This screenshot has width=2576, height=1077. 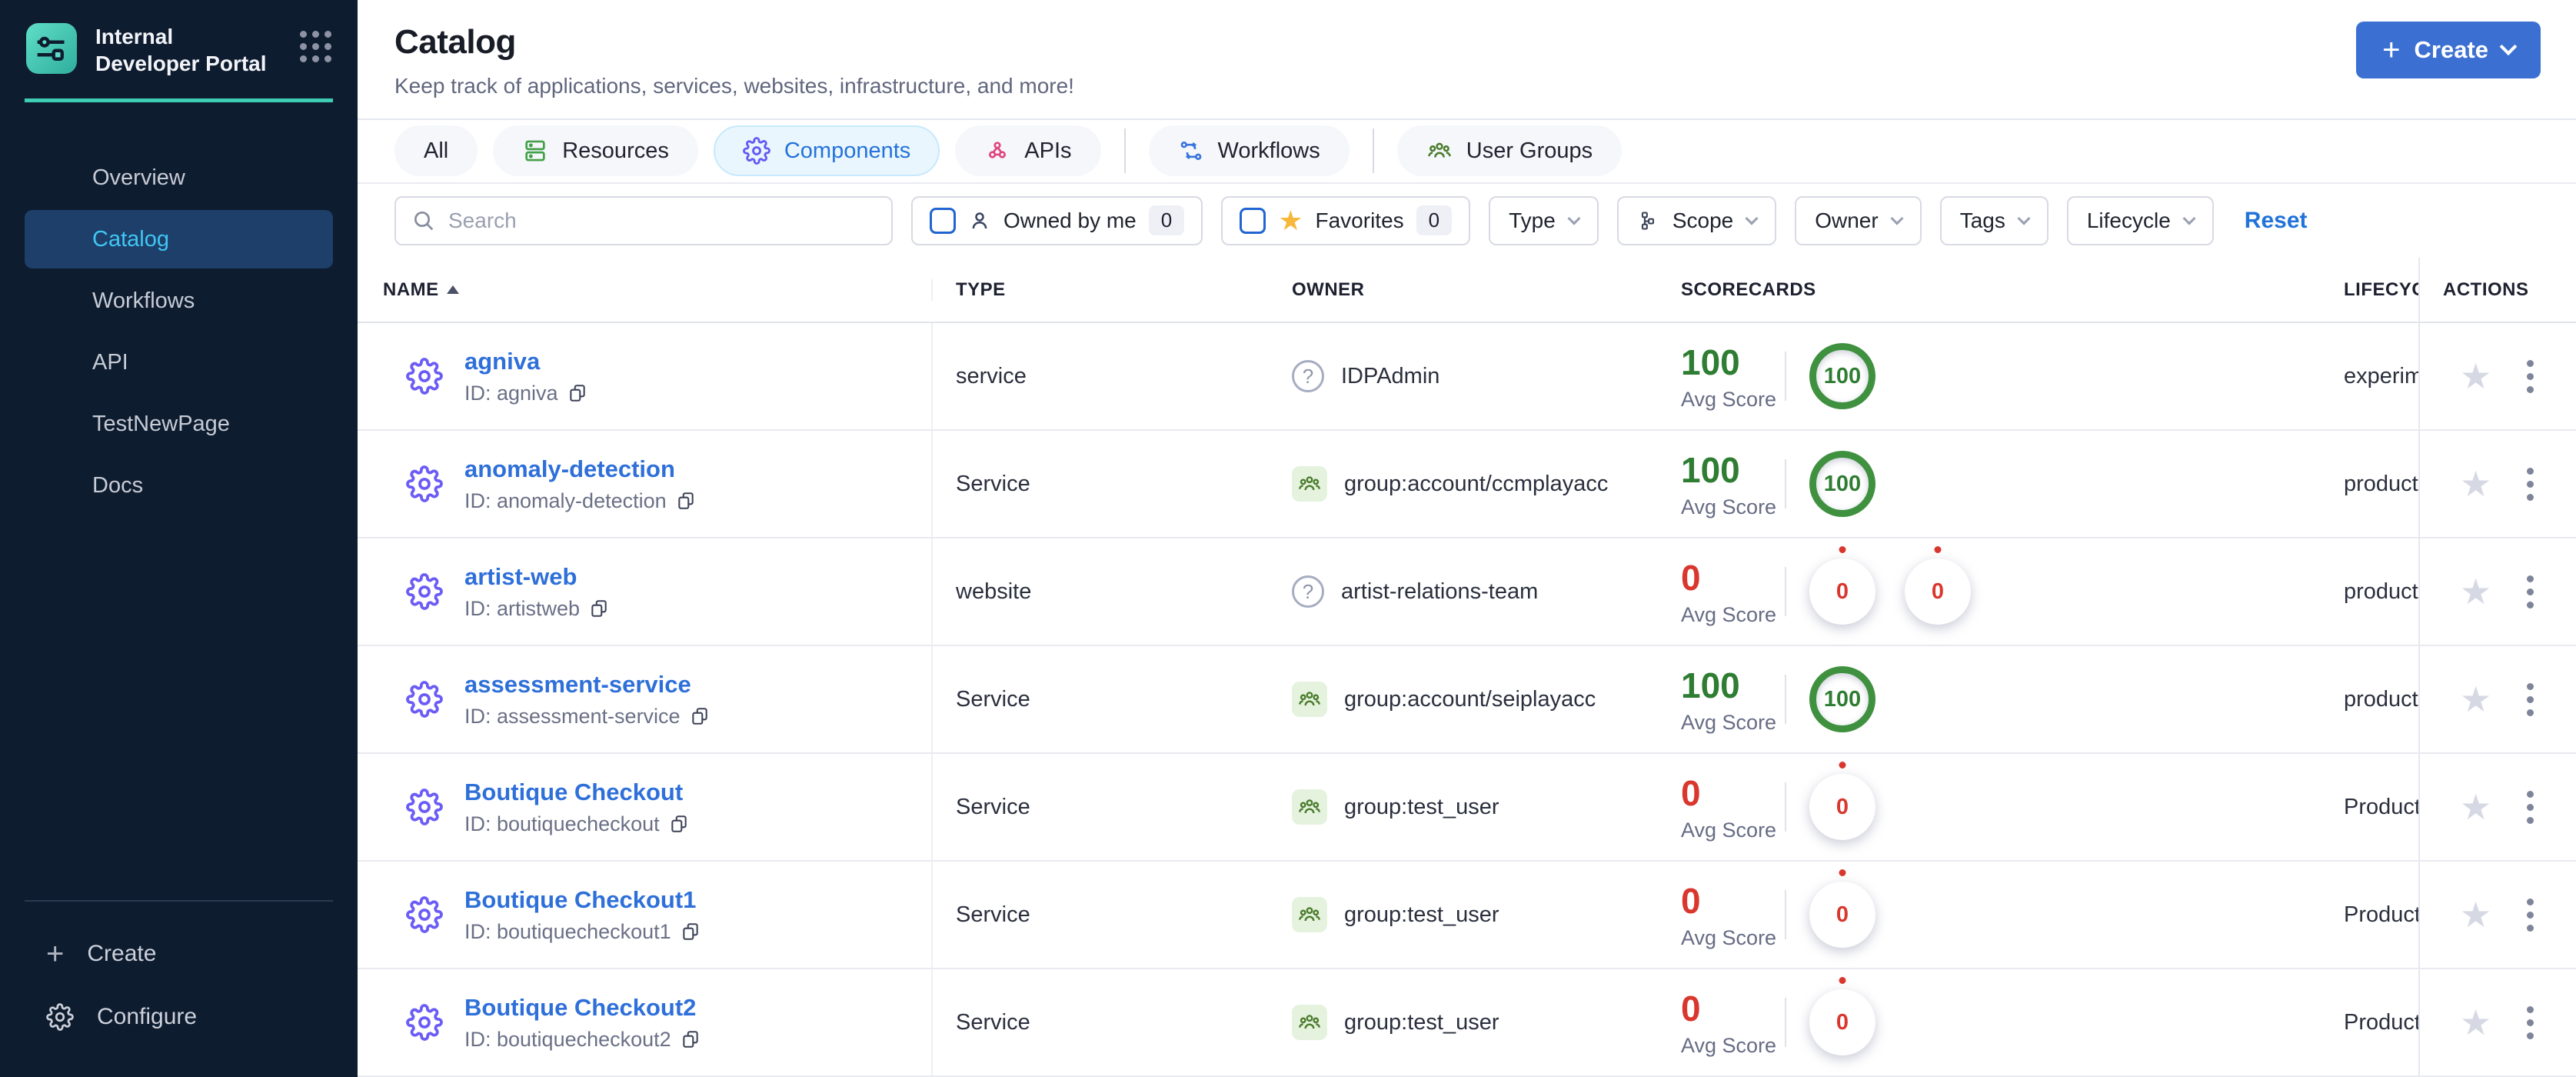 I want to click on column-header-name-label: NAME, so click(x=411, y=289).